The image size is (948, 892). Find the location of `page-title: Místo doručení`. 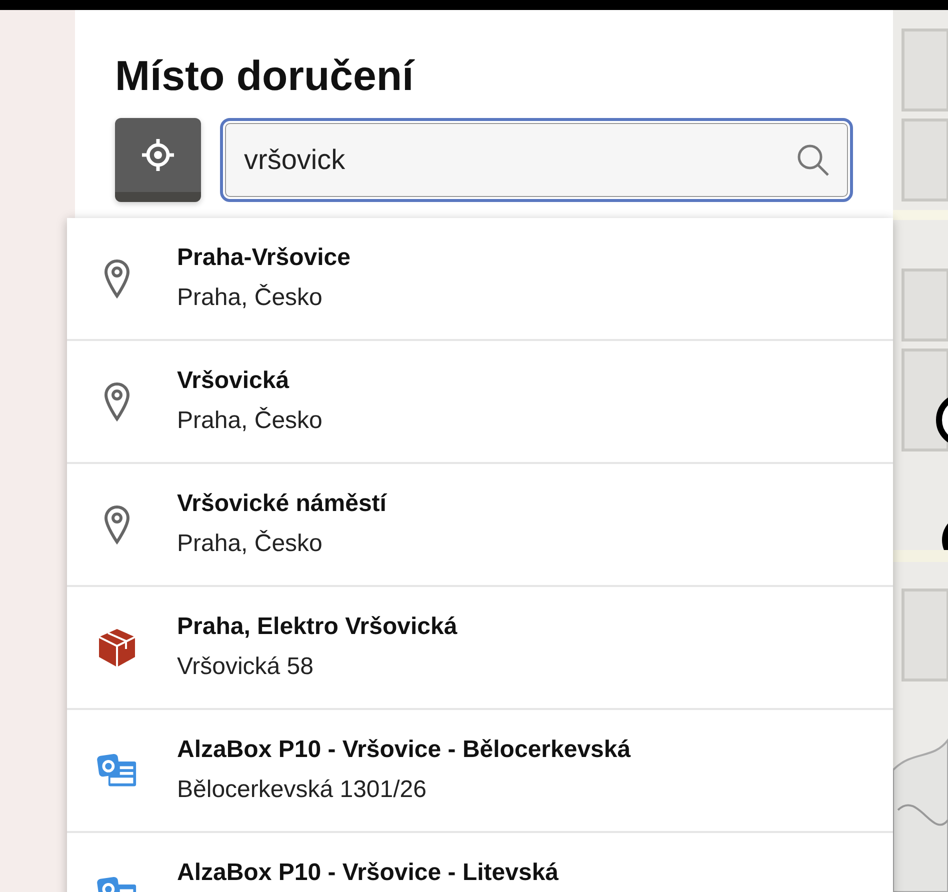

page-title: Místo doručení is located at coordinates (265, 76).